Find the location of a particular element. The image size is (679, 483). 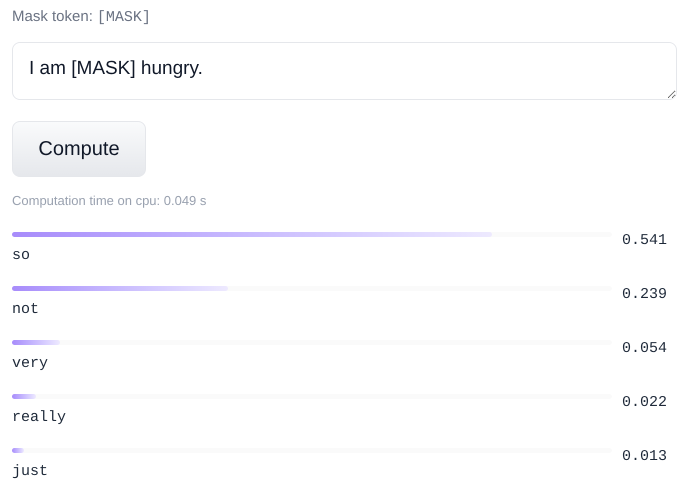

compute-button: Compute is located at coordinates (79, 148).